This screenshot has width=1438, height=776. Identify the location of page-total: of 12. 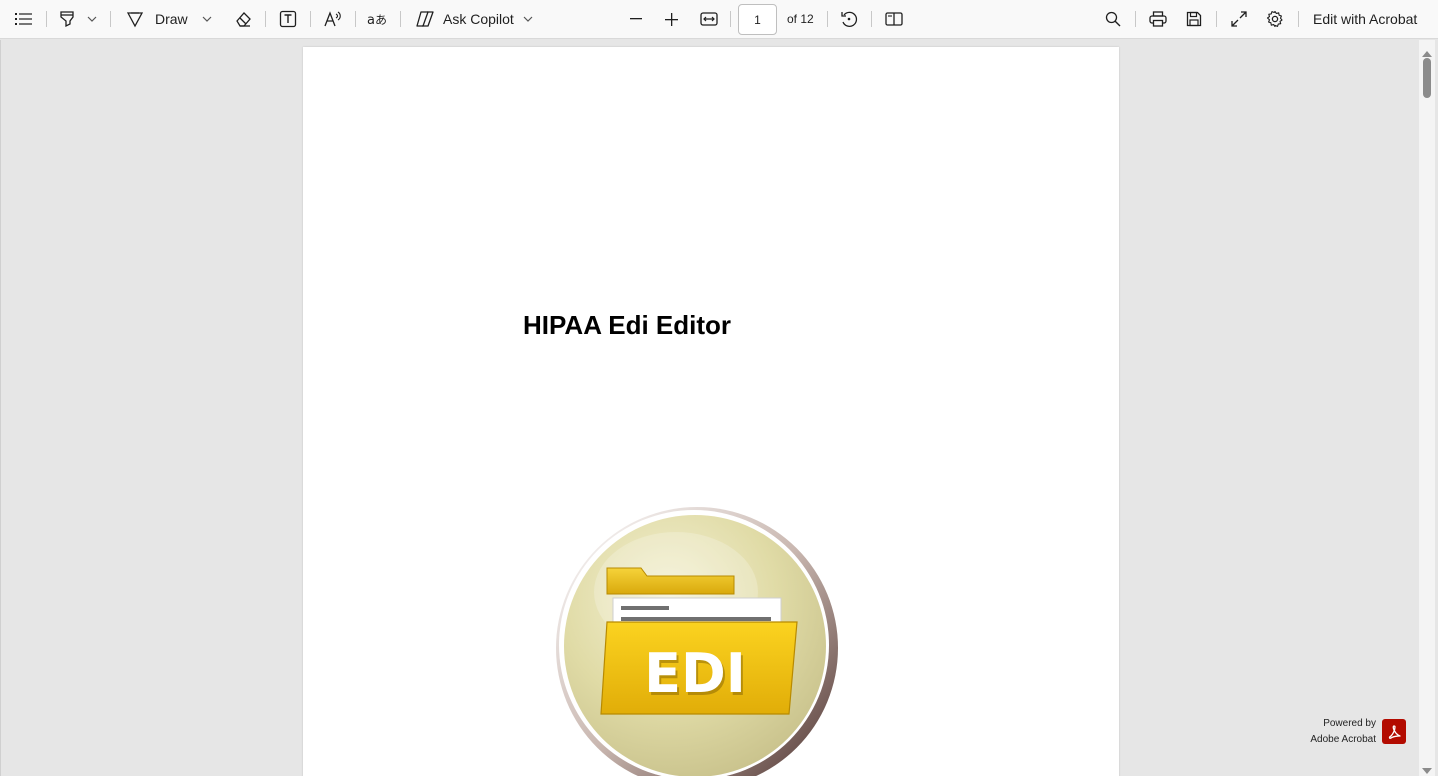
(800, 19).